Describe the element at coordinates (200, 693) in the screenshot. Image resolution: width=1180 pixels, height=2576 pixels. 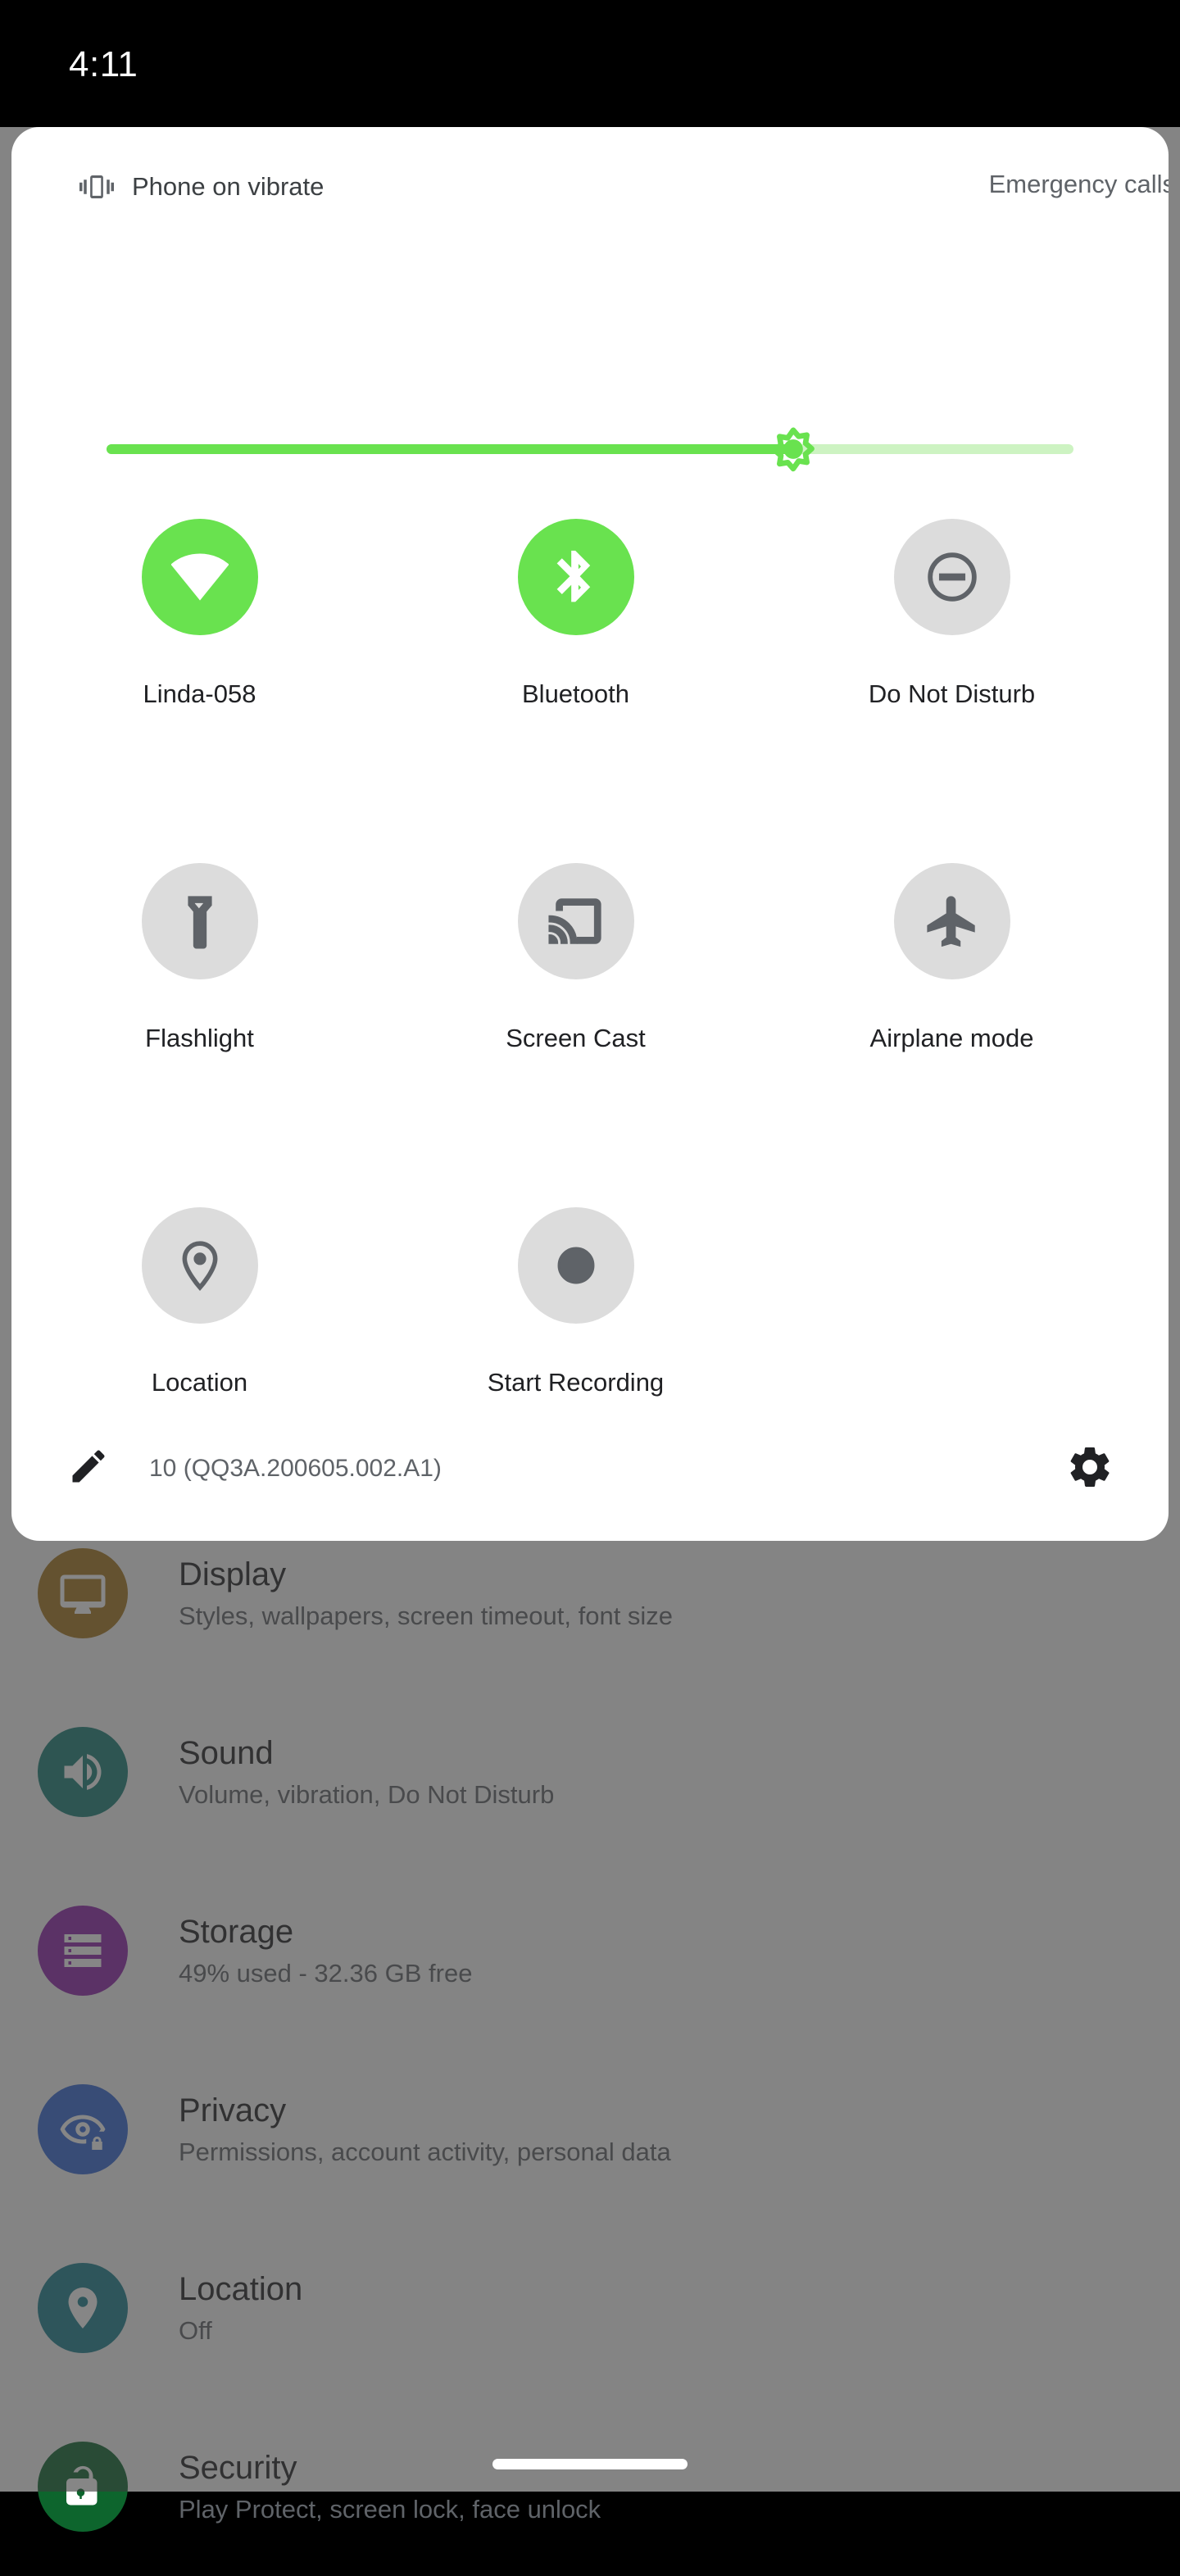
I see `tile-label: Linda-058` at that location.